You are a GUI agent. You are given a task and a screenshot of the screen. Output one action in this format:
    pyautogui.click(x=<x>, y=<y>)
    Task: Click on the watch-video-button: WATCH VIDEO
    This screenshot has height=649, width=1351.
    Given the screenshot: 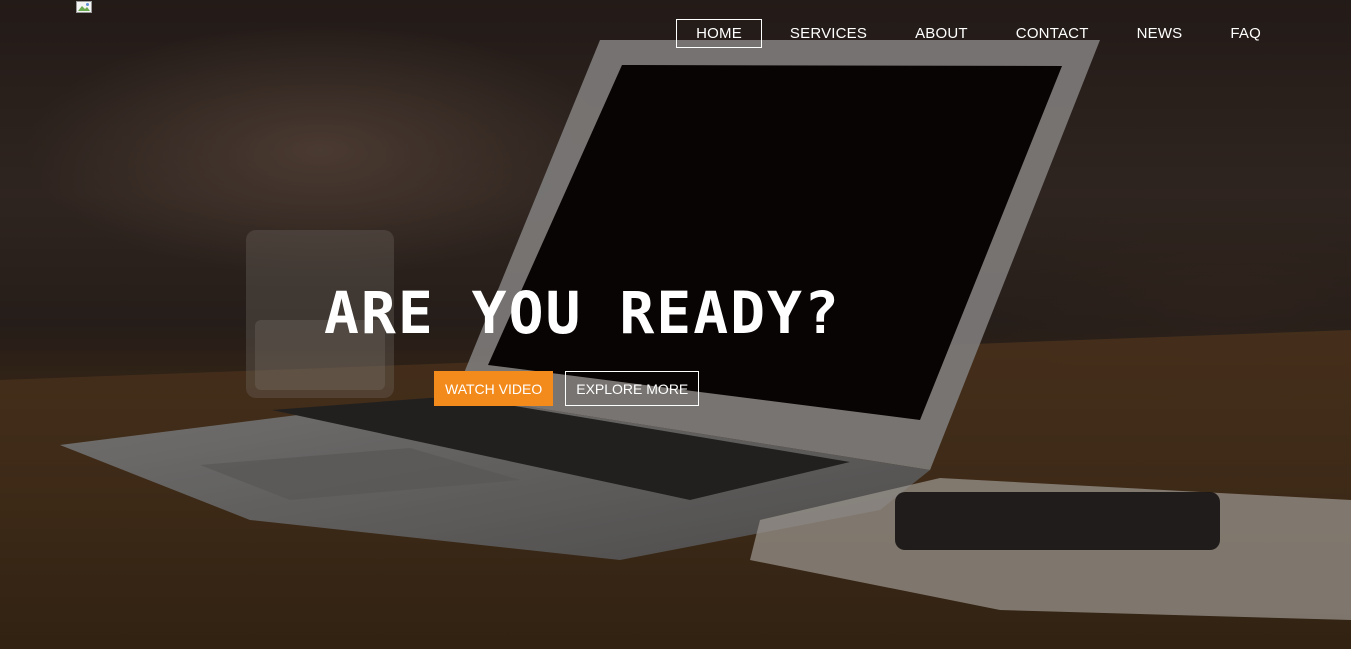 What is the action you would take?
    pyautogui.click(x=494, y=388)
    